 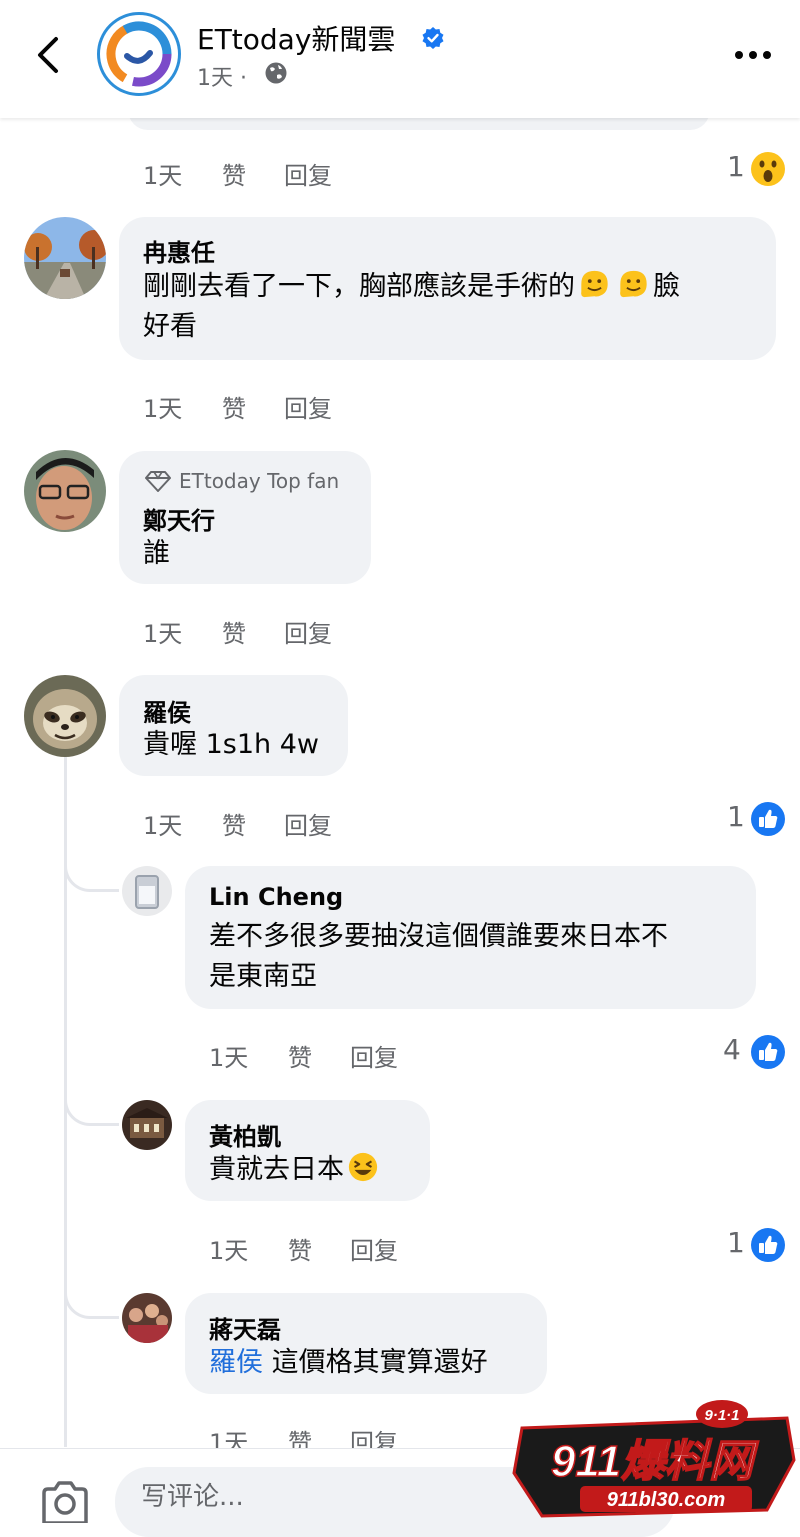 I want to click on avatar-building-photo, so click(x=147, y=1125).